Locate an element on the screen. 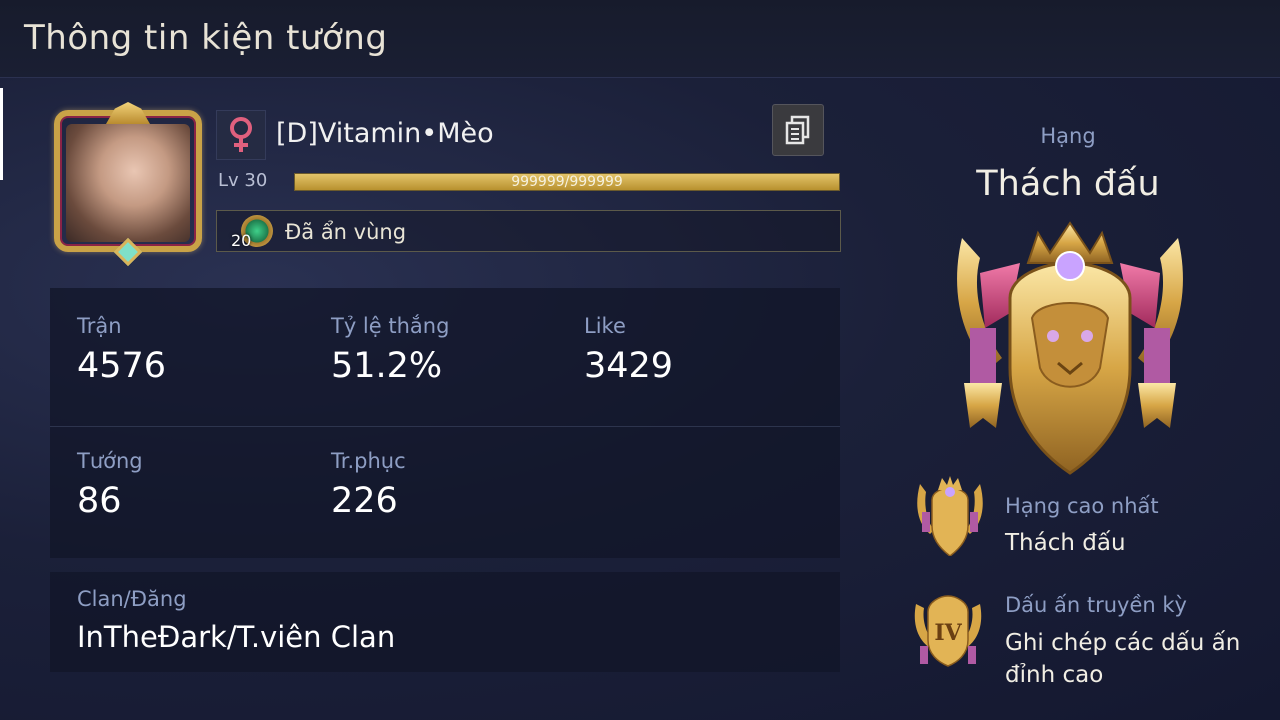 Image resolution: width=1280 pixels, height=720 pixels. highest-rank-label: Hạng cao nhất is located at coordinates (1082, 506).